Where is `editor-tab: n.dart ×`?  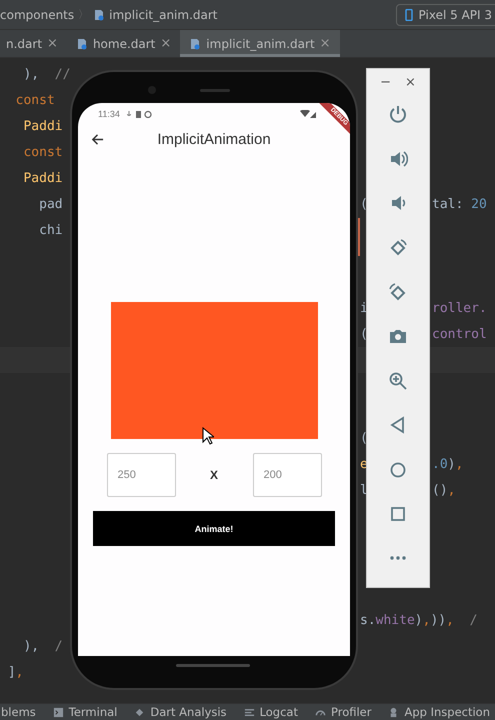
editor-tab: n.dart × is located at coordinates (33, 43).